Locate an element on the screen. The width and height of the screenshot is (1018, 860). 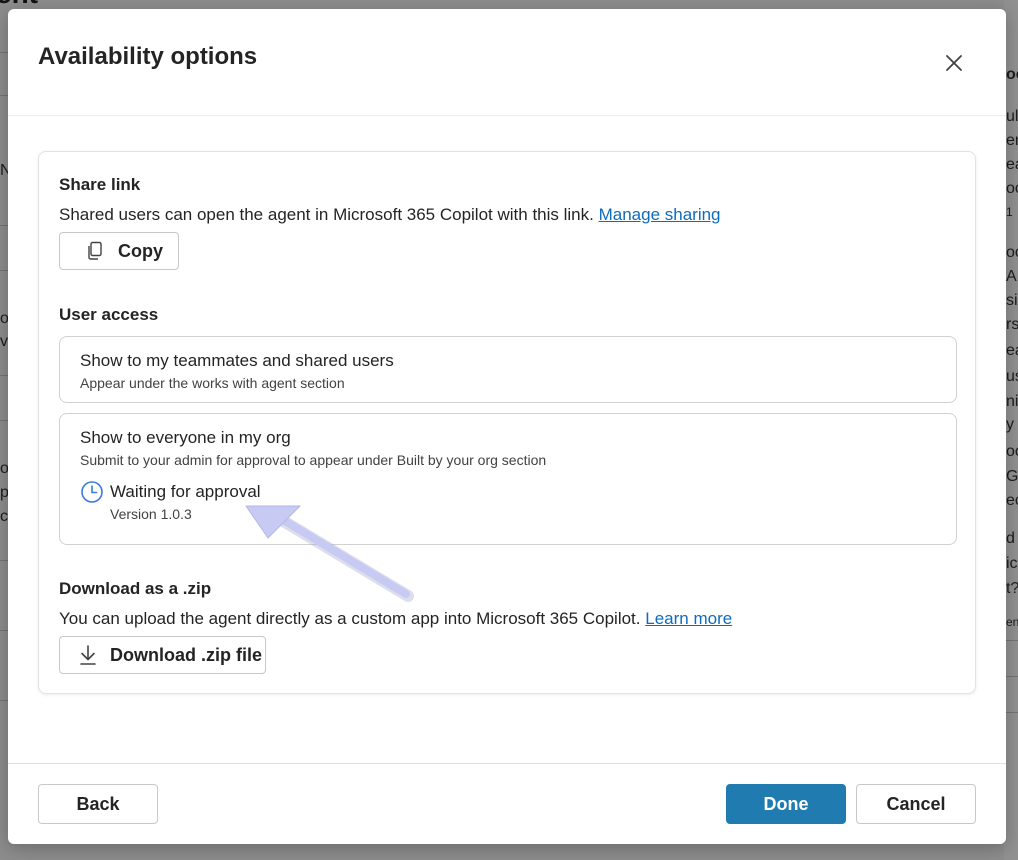
option-title: Show to my teammates and shared users is located at coordinates (237, 360).